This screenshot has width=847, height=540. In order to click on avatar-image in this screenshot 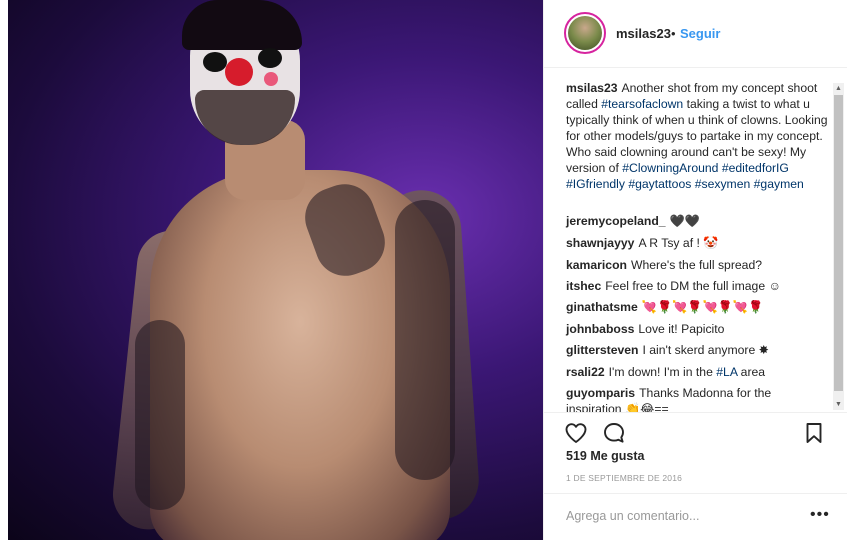, I will do `click(585, 33)`.